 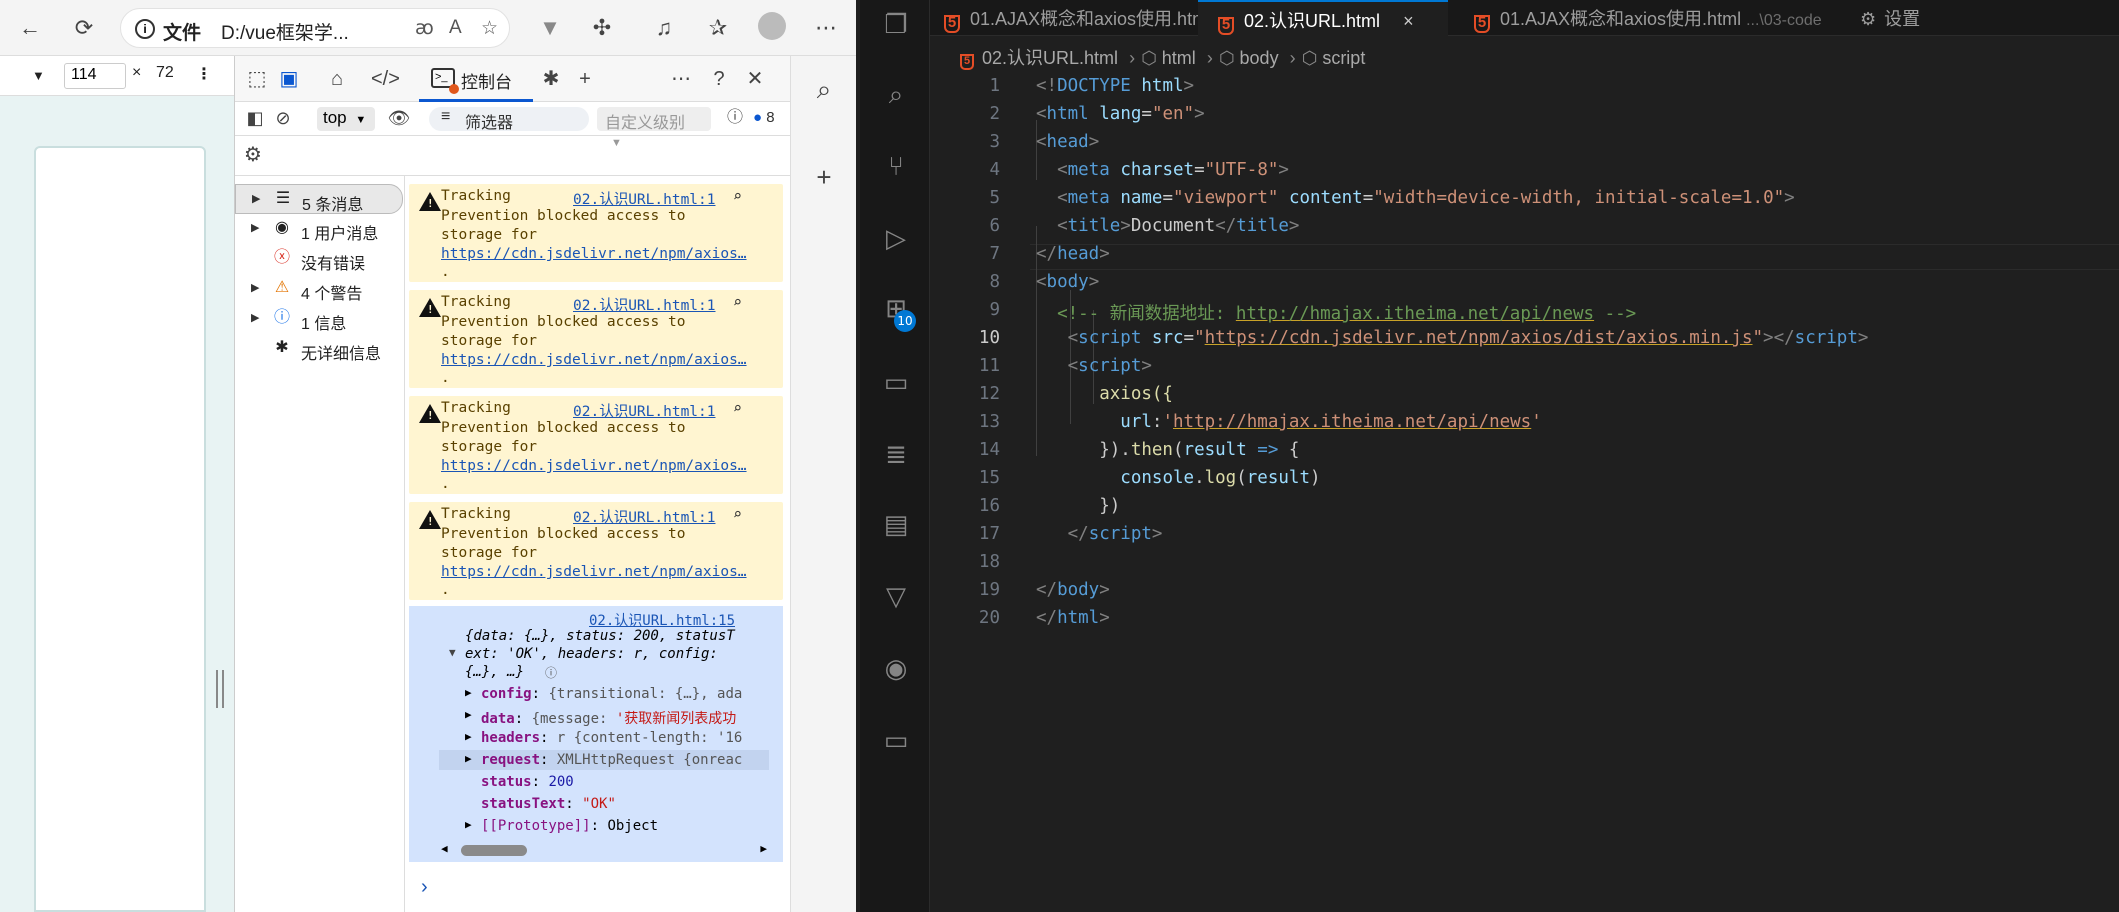 What do you see at coordinates (494, 850) in the screenshot?
I see `scroll-thumb` at bounding box center [494, 850].